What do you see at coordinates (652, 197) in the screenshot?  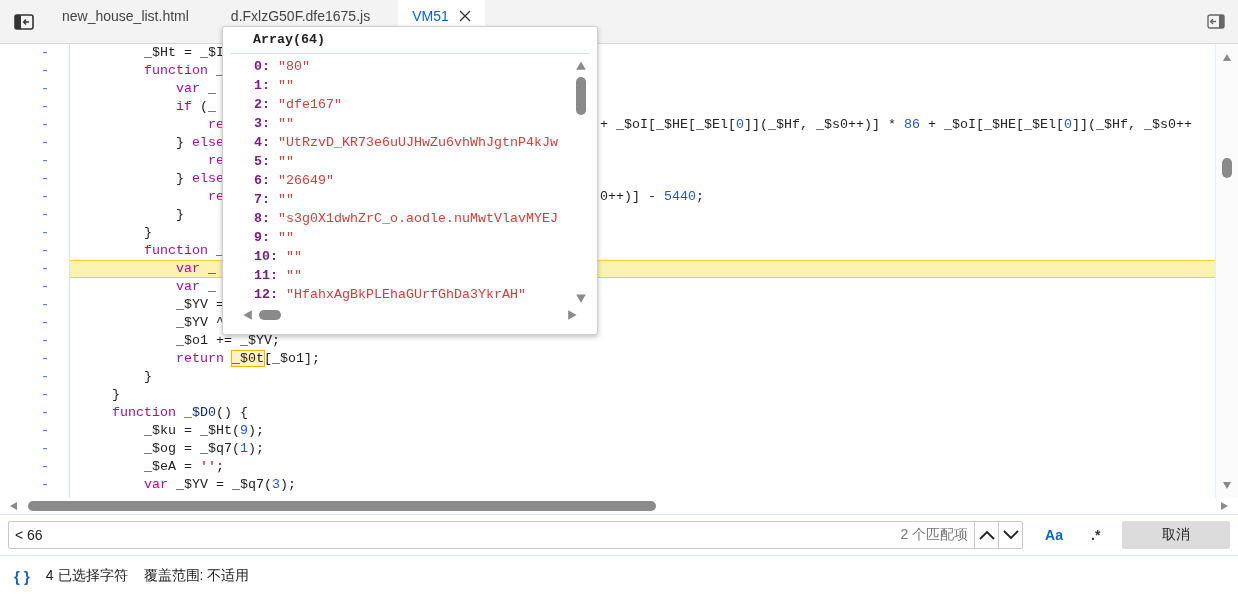 I see `code-fragment: 0++)] - 5440;` at bounding box center [652, 197].